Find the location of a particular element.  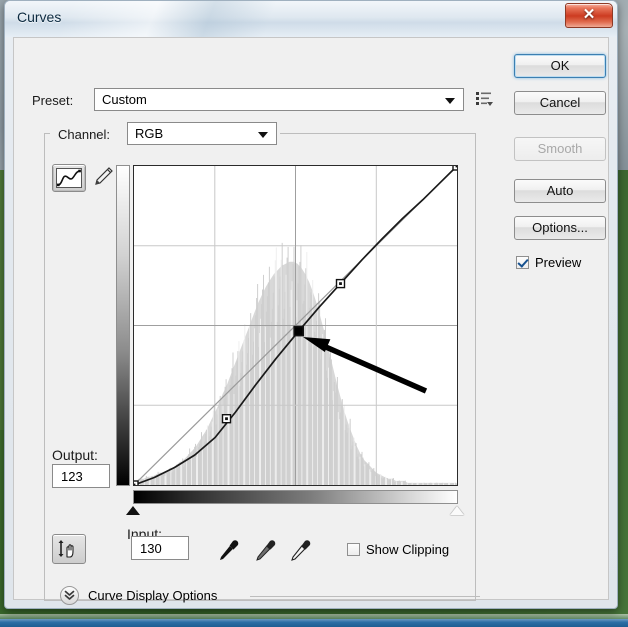

input-gradient-bar is located at coordinates (295, 497).